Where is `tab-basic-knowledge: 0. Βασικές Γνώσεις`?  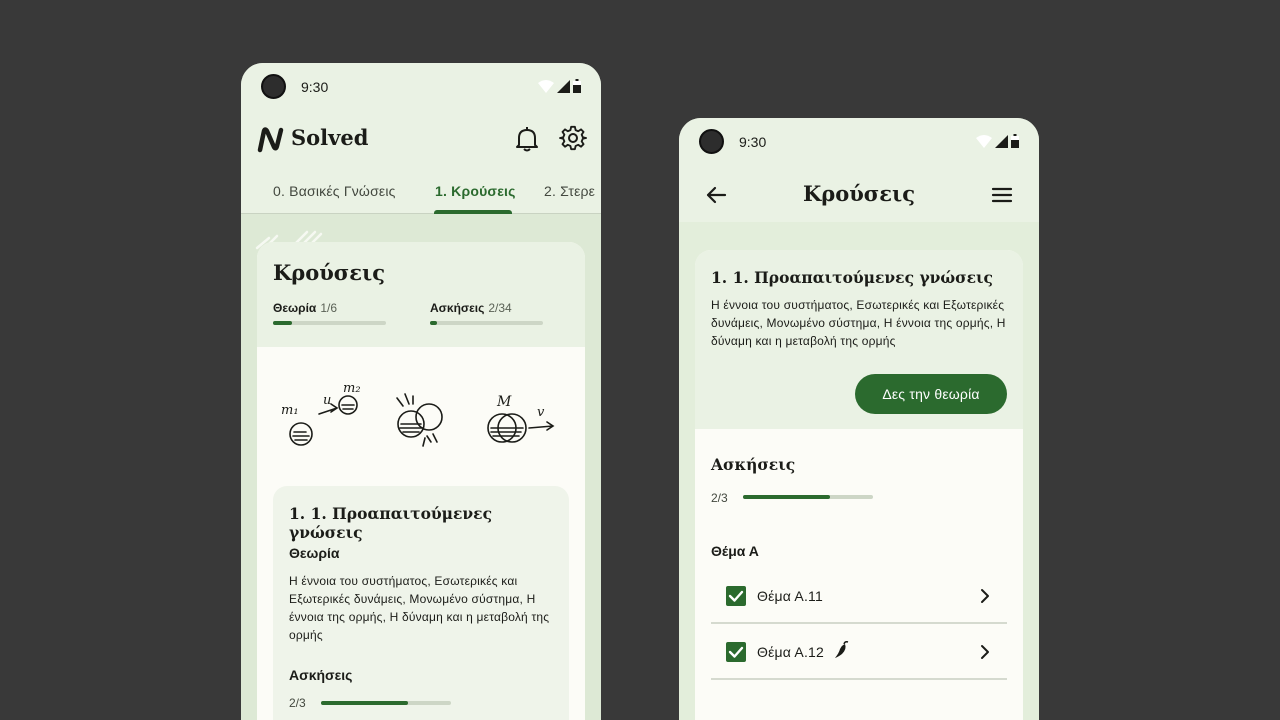 tab-basic-knowledge: 0. Βασικές Γνώσεις is located at coordinates (334, 191).